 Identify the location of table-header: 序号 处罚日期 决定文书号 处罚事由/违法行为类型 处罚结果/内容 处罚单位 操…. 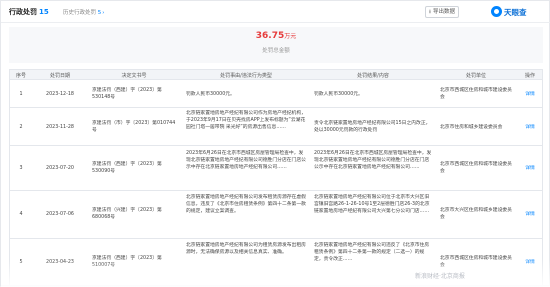
(276, 74).